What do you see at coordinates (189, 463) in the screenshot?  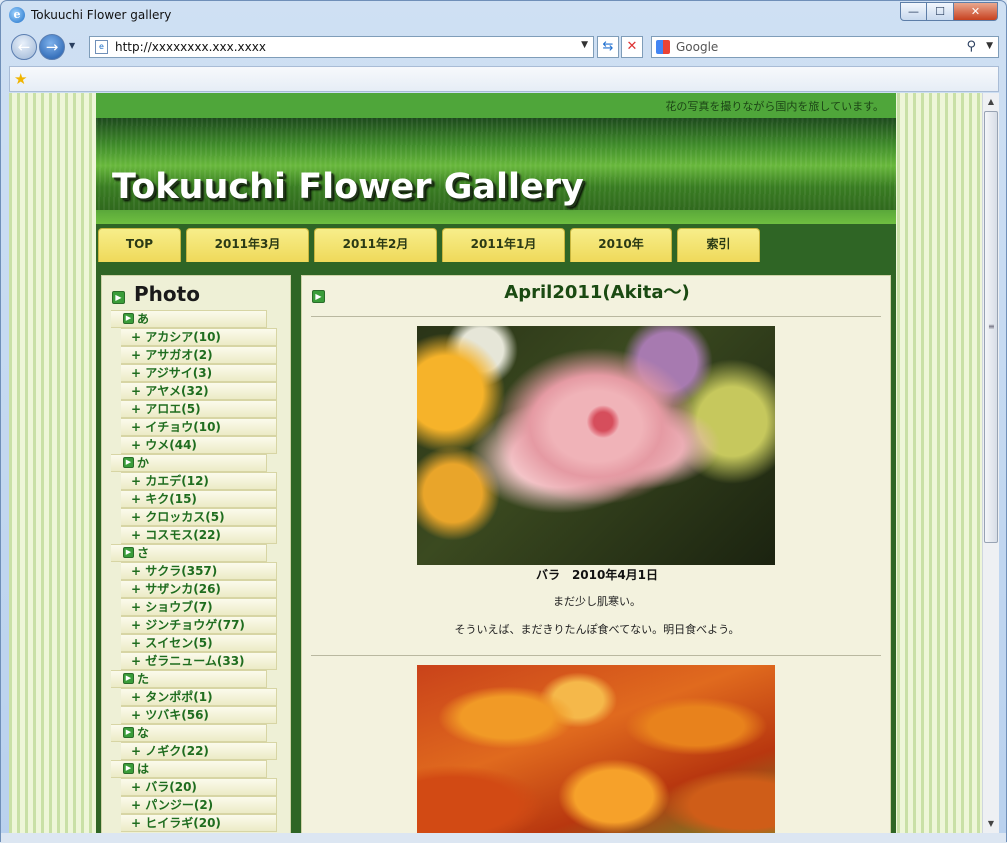 I see `category-header: ▶ か` at bounding box center [189, 463].